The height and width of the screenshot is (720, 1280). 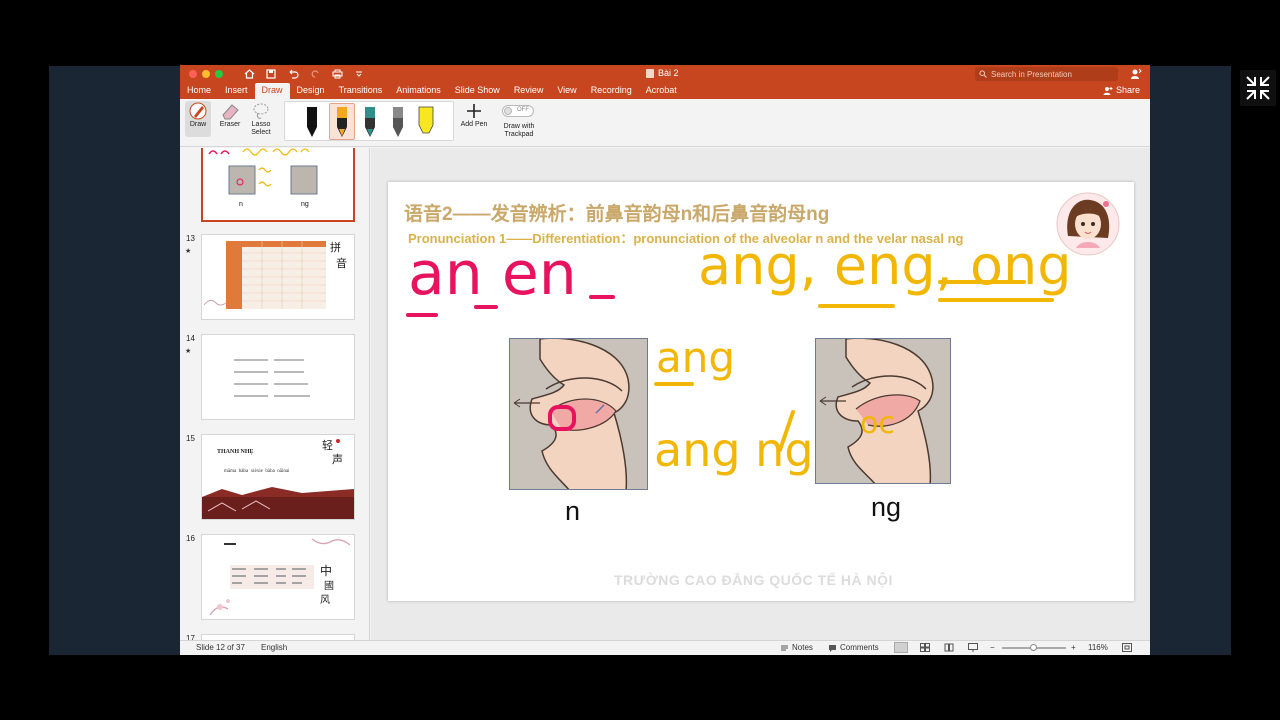 What do you see at coordinates (278, 277) in the screenshot?
I see `slide-thumbnail-13: 拼 音` at bounding box center [278, 277].